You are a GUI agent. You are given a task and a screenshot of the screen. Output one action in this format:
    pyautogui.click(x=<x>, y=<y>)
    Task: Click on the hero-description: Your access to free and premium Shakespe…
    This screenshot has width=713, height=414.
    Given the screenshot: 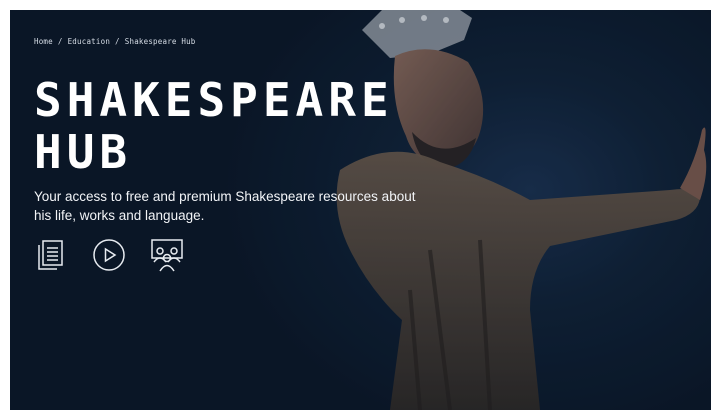 What is the action you would take?
    pyautogui.click(x=225, y=206)
    